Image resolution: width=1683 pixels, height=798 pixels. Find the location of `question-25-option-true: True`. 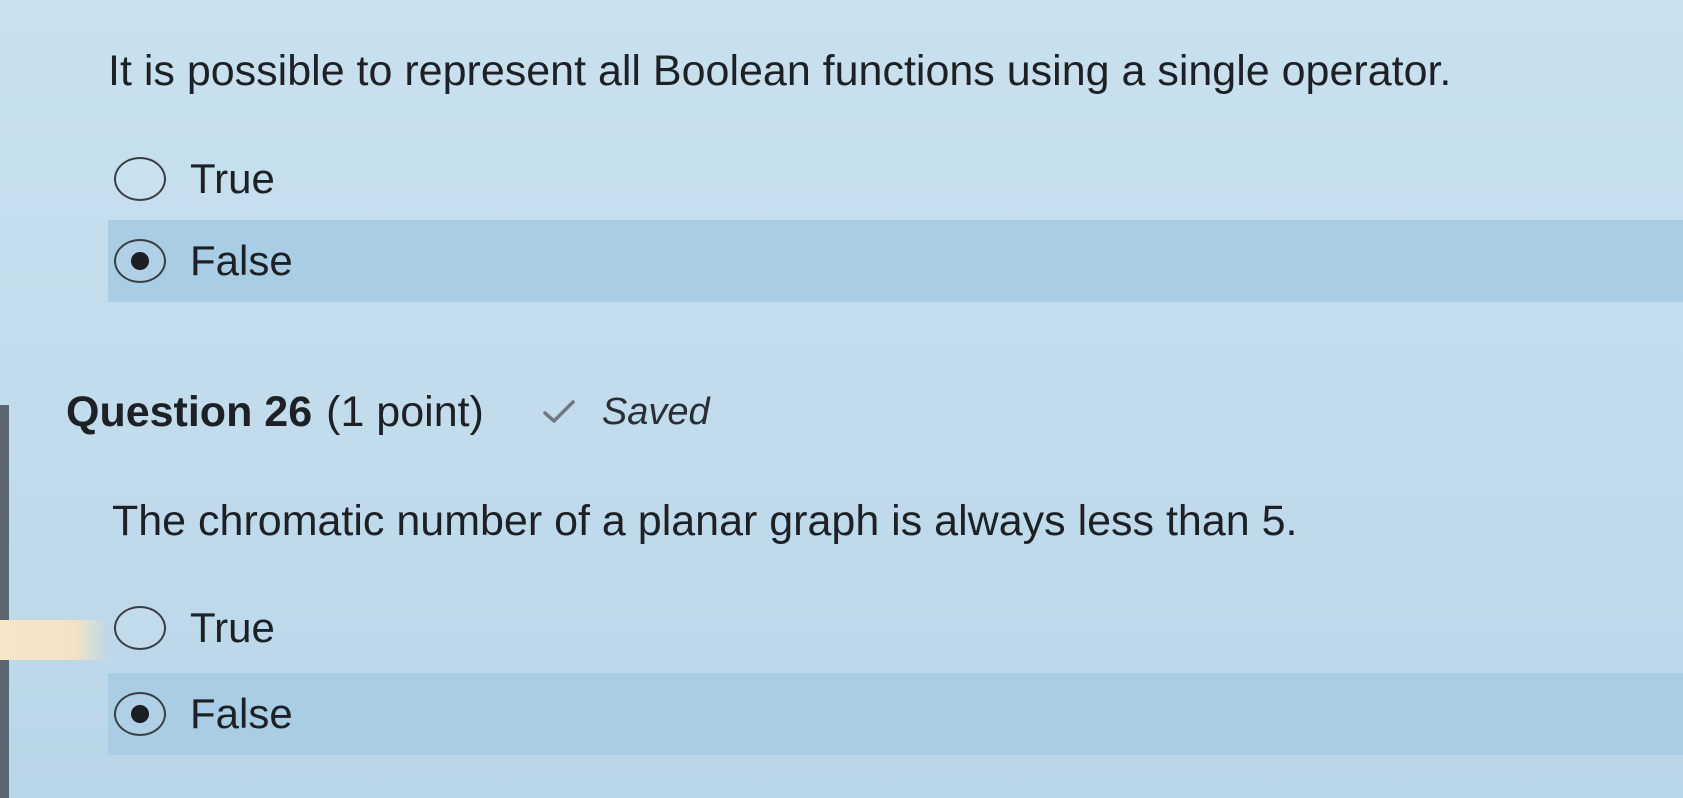

question-25-option-true: True is located at coordinates (191, 179).